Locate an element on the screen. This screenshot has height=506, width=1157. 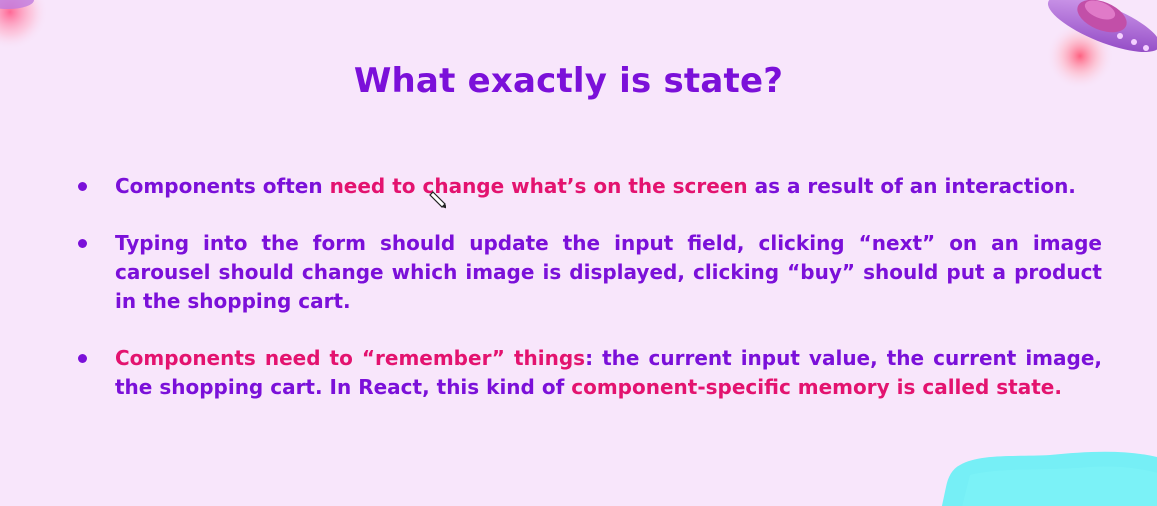
slide-title: What exactly is state? is located at coordinates (568, 80).